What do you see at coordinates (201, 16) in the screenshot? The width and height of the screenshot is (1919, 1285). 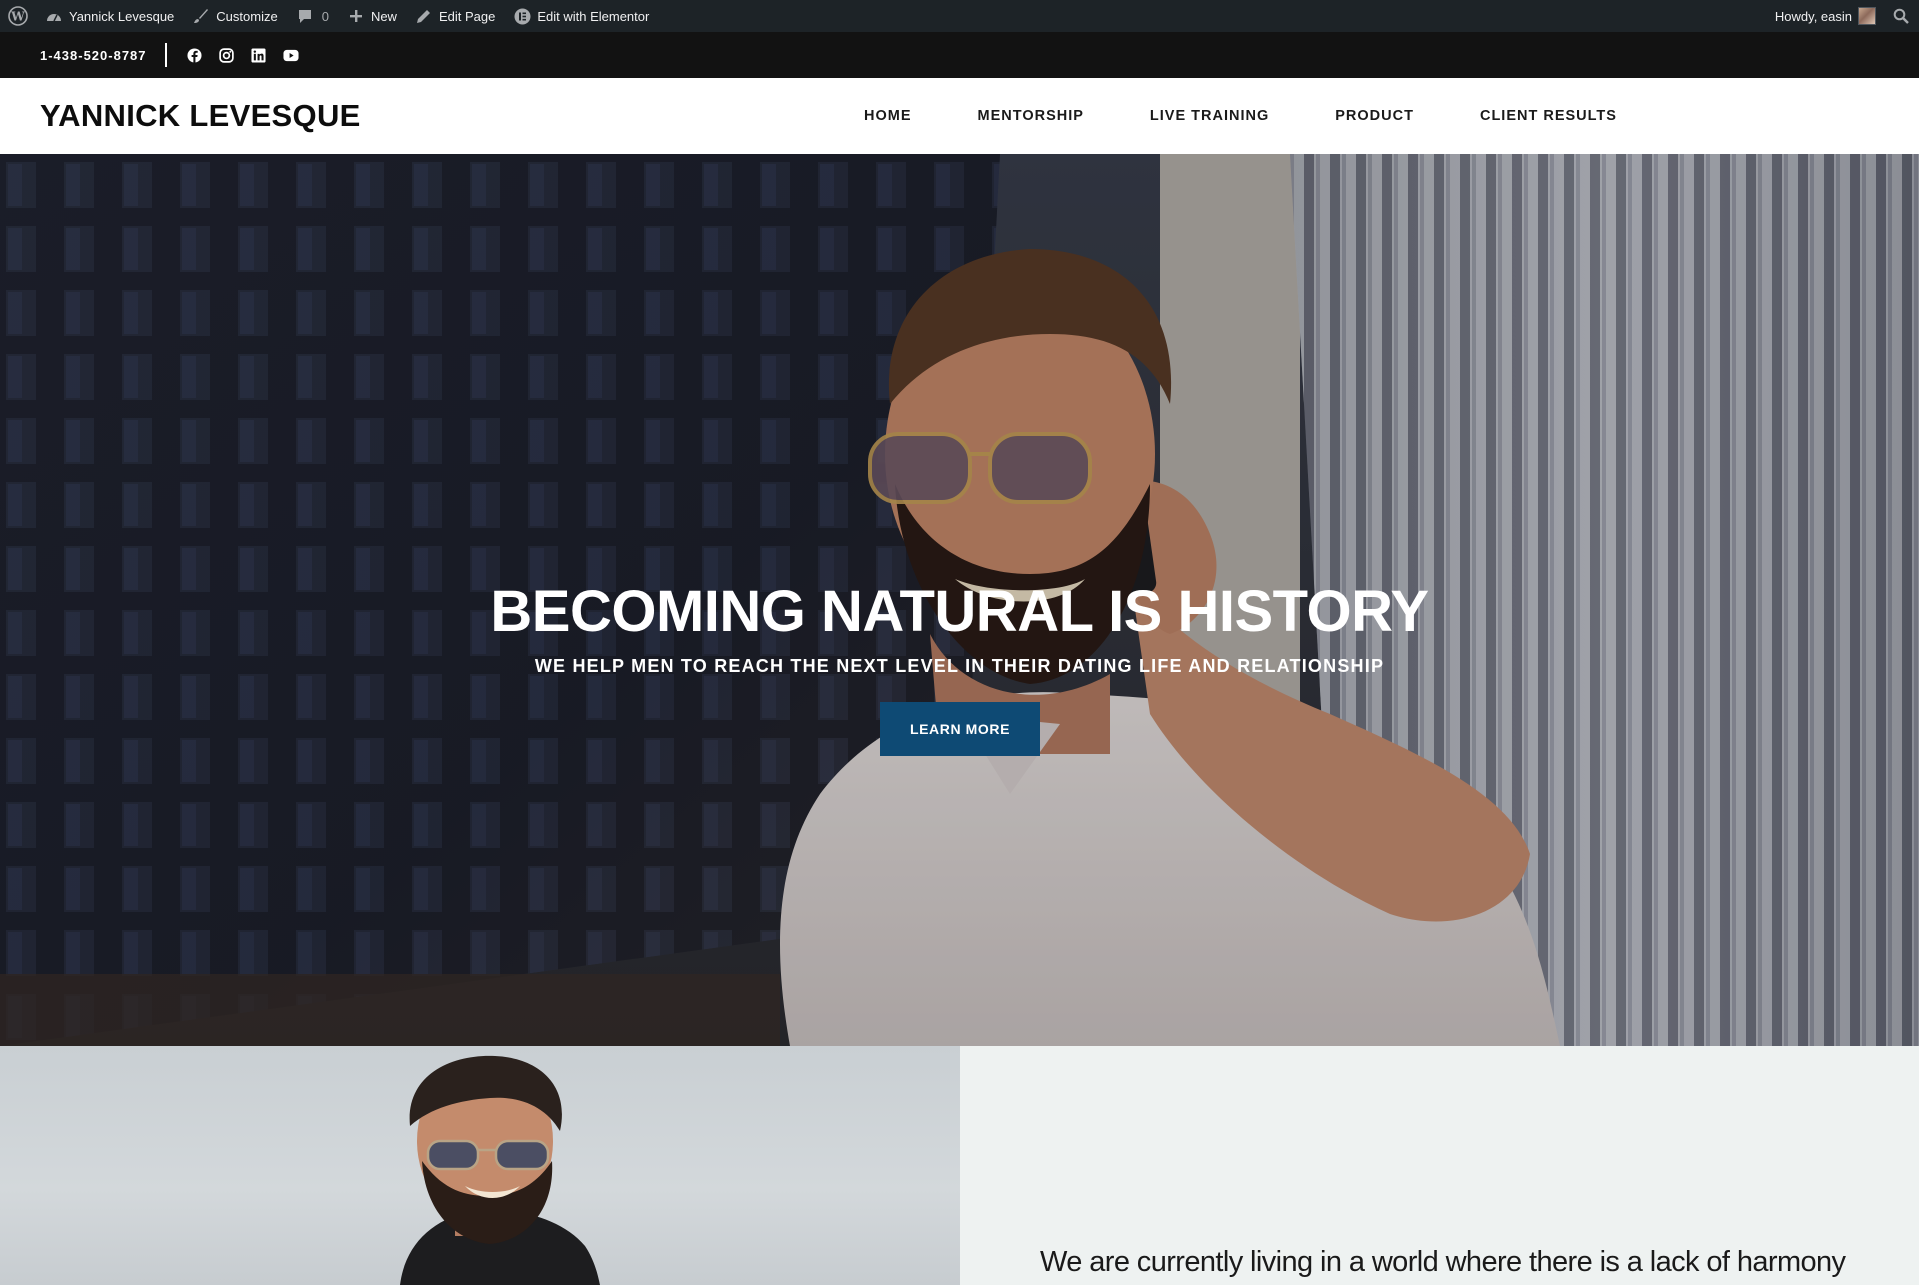 I see `brush-icon` at bounding box center [201, 16].